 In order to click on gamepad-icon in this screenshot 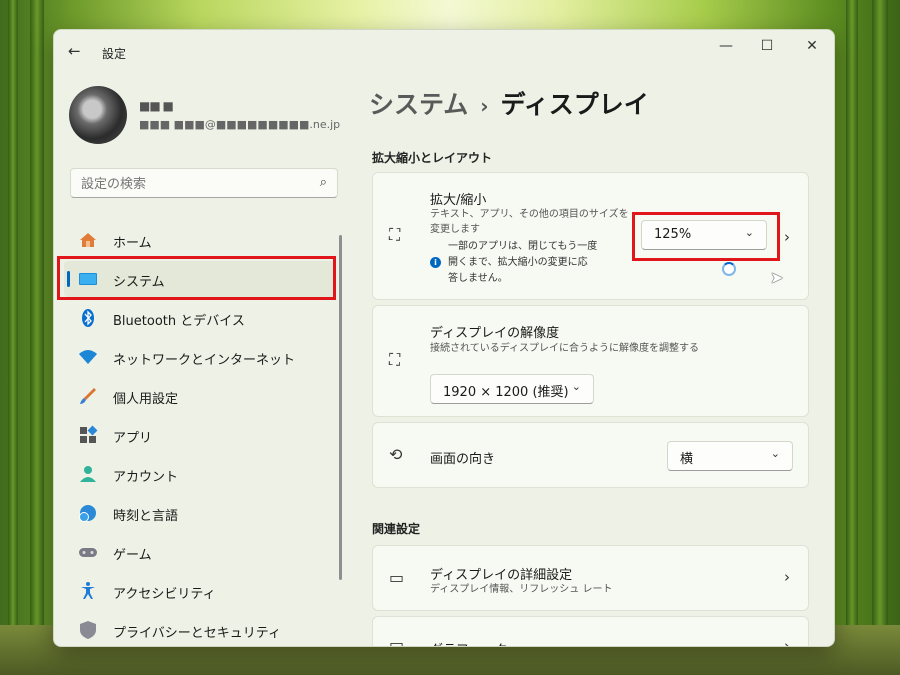, I will do `click(88, 552)`.